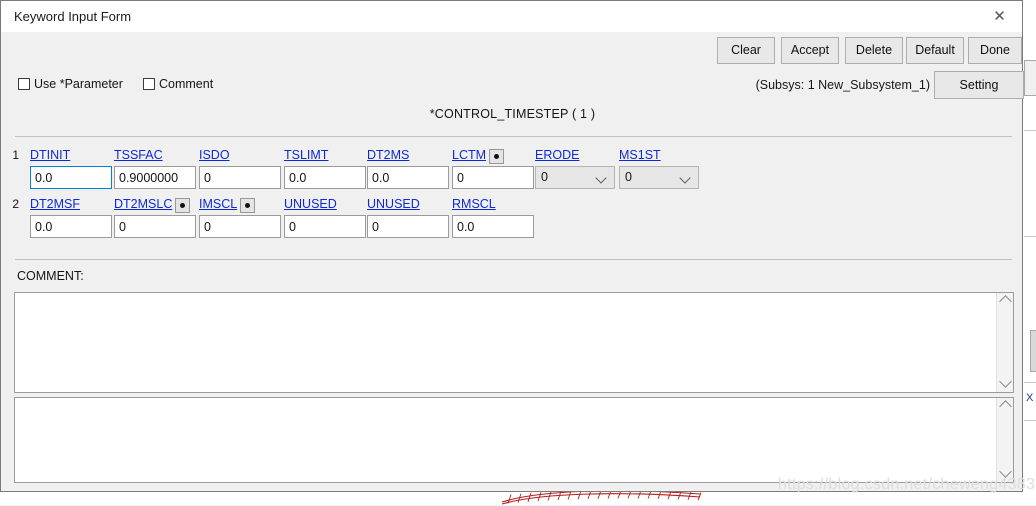 Image resolution: width=1036 pixels, height=506 pixels. What do you see at coordinates (512, 114) in the screenshot?
I see `keyword-title: *CONTROL_TIMESTEP ( 1 )` at bounding box center [512, 114].